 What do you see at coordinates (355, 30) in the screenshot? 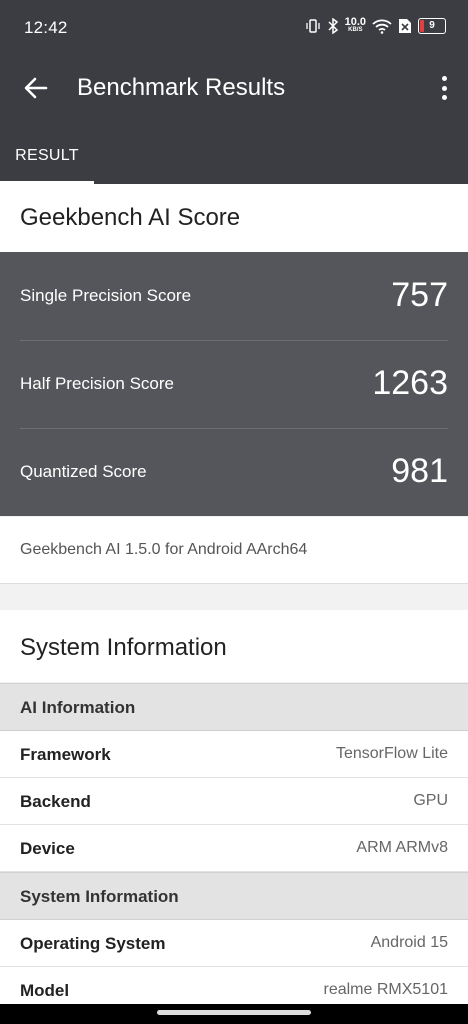
I see `speed-unit: KB/S` at bounding box center [355, 30].